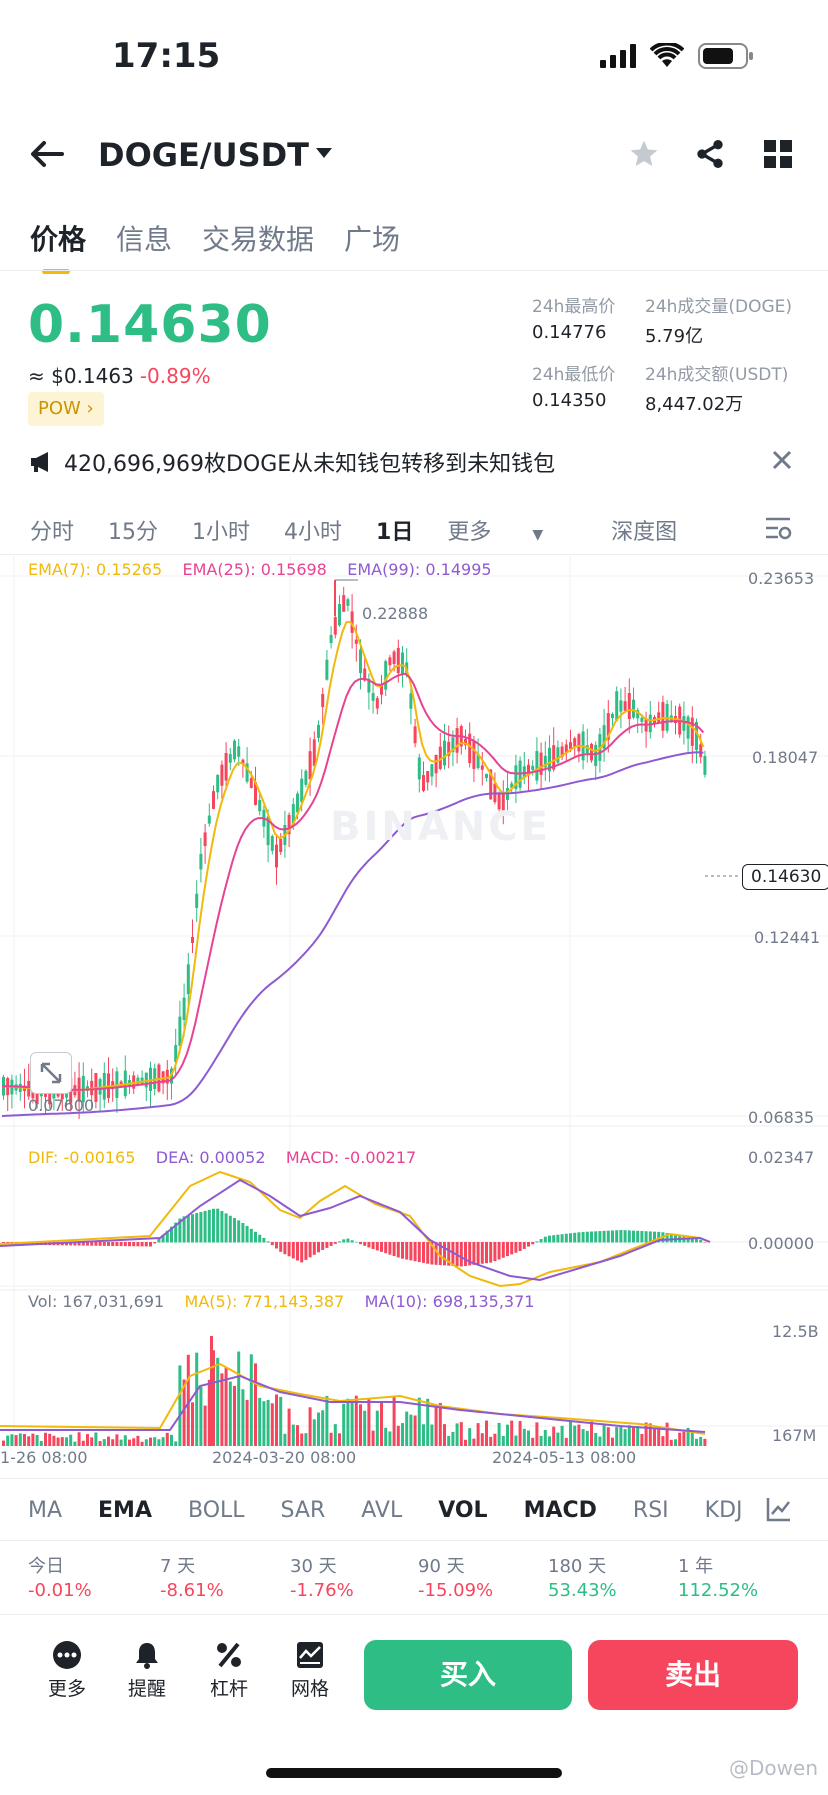 This screenshot has height=1795, width=828. What do you see at coordinates (419, 569) in the screenshot?
I see `ema99-legend: EMA(99): 0.14995` at bounding box center [419, 569].